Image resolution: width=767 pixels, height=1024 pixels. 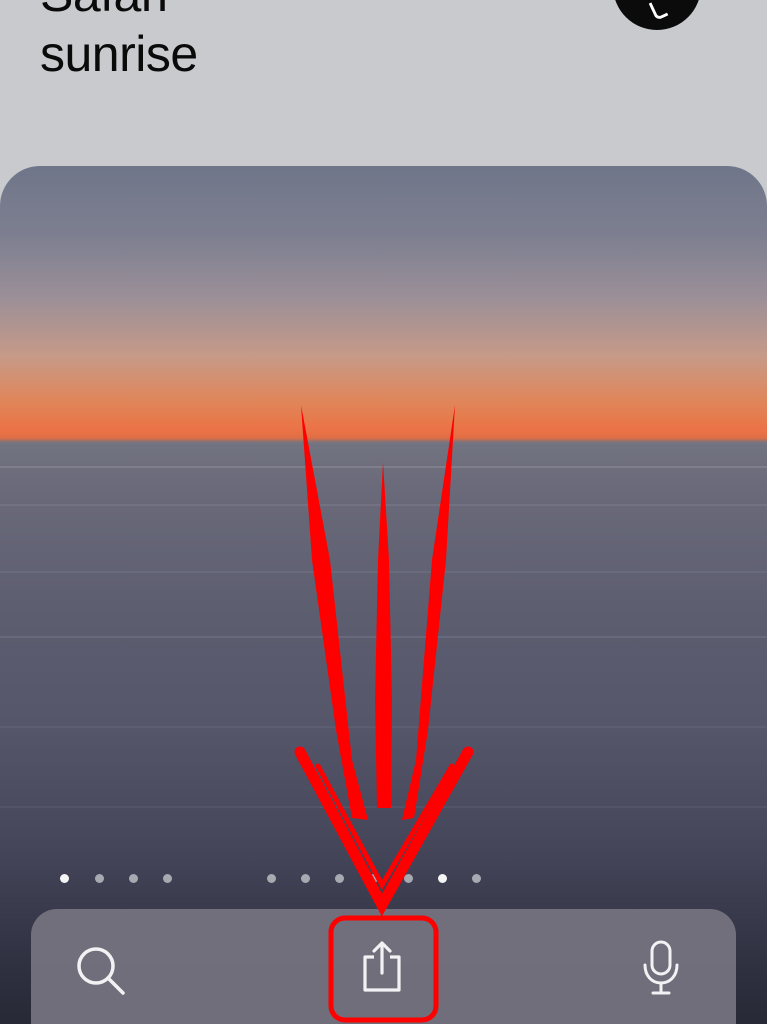 I want to click on share-icon, so click(x=382, y=966).